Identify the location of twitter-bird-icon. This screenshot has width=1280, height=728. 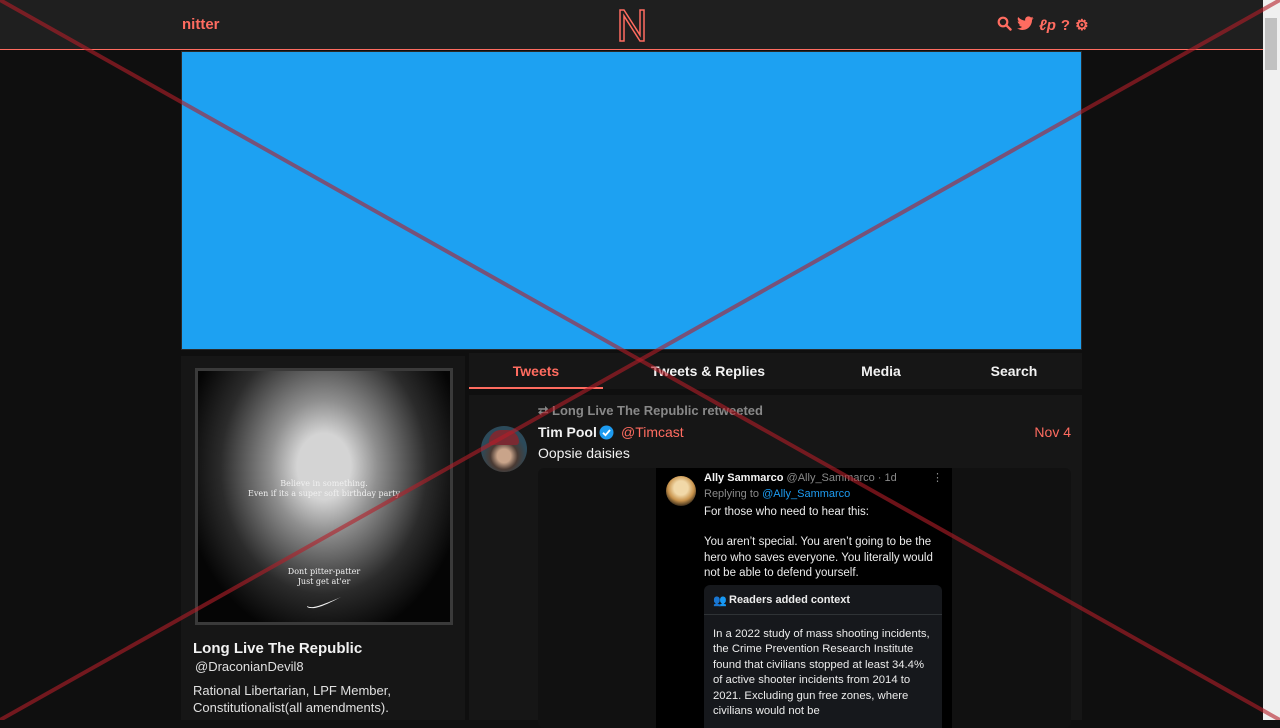
(1025, 26).